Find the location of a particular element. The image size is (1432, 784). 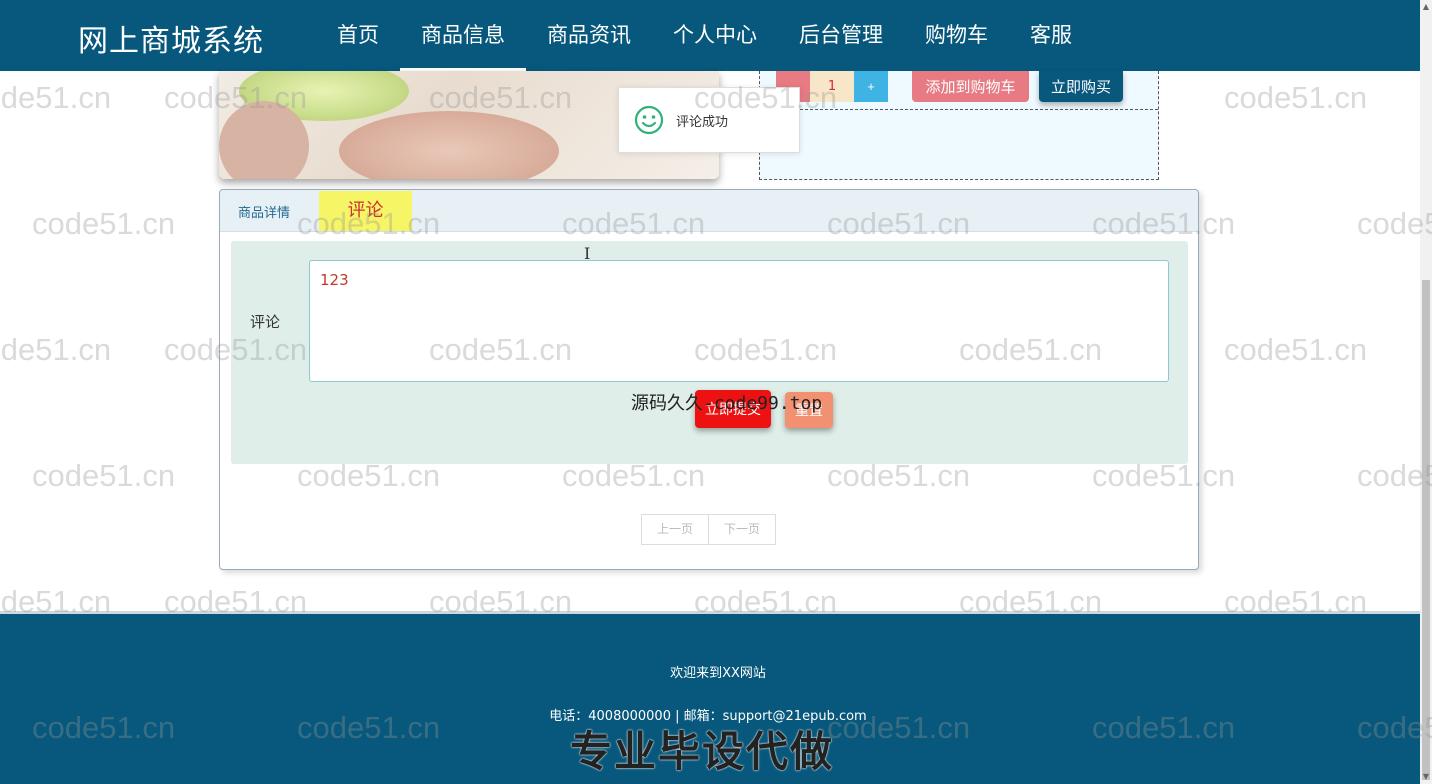

pagination: 上一页 下一页 is located at coordinates (708, 529).